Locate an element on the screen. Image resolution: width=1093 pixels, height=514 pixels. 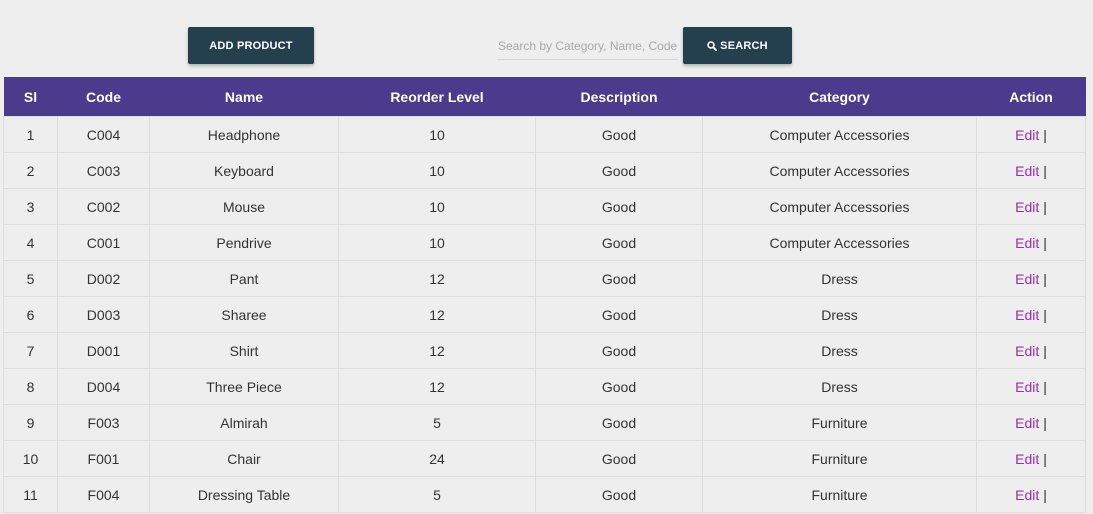
cell-sl: 6 is located at coordinates (30, 314).